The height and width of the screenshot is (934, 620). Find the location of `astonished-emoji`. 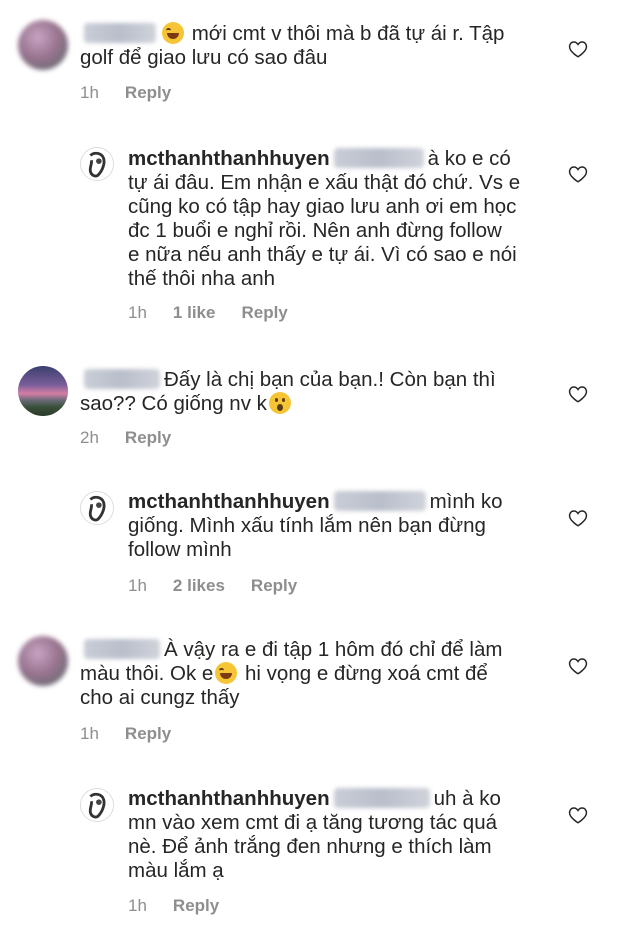

astonished-emoji is located at coordinates (279, 403).